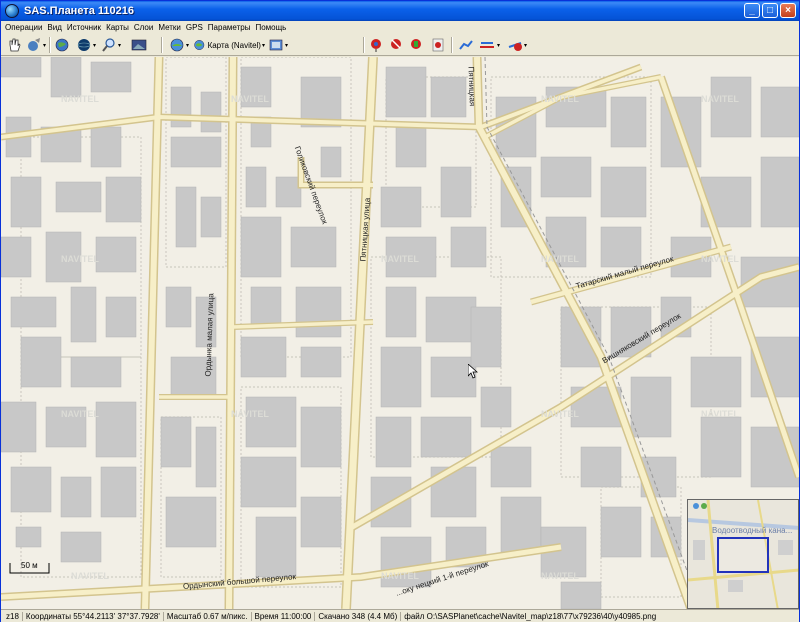  I want to click on scale-bar: 50 м, so click(30, 568).